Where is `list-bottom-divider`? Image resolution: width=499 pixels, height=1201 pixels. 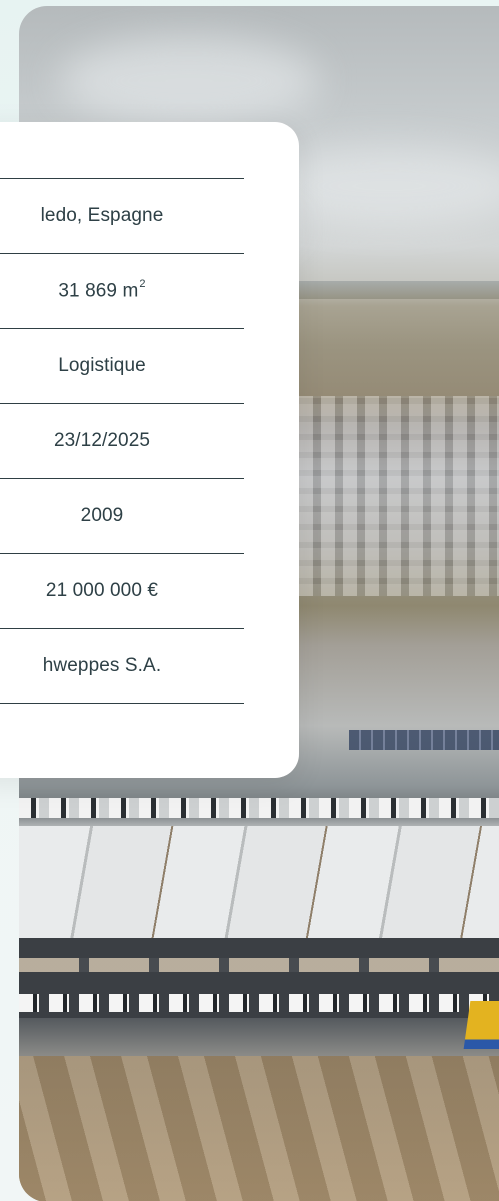 list-bottom-divider is located at coordinates (122, 704).